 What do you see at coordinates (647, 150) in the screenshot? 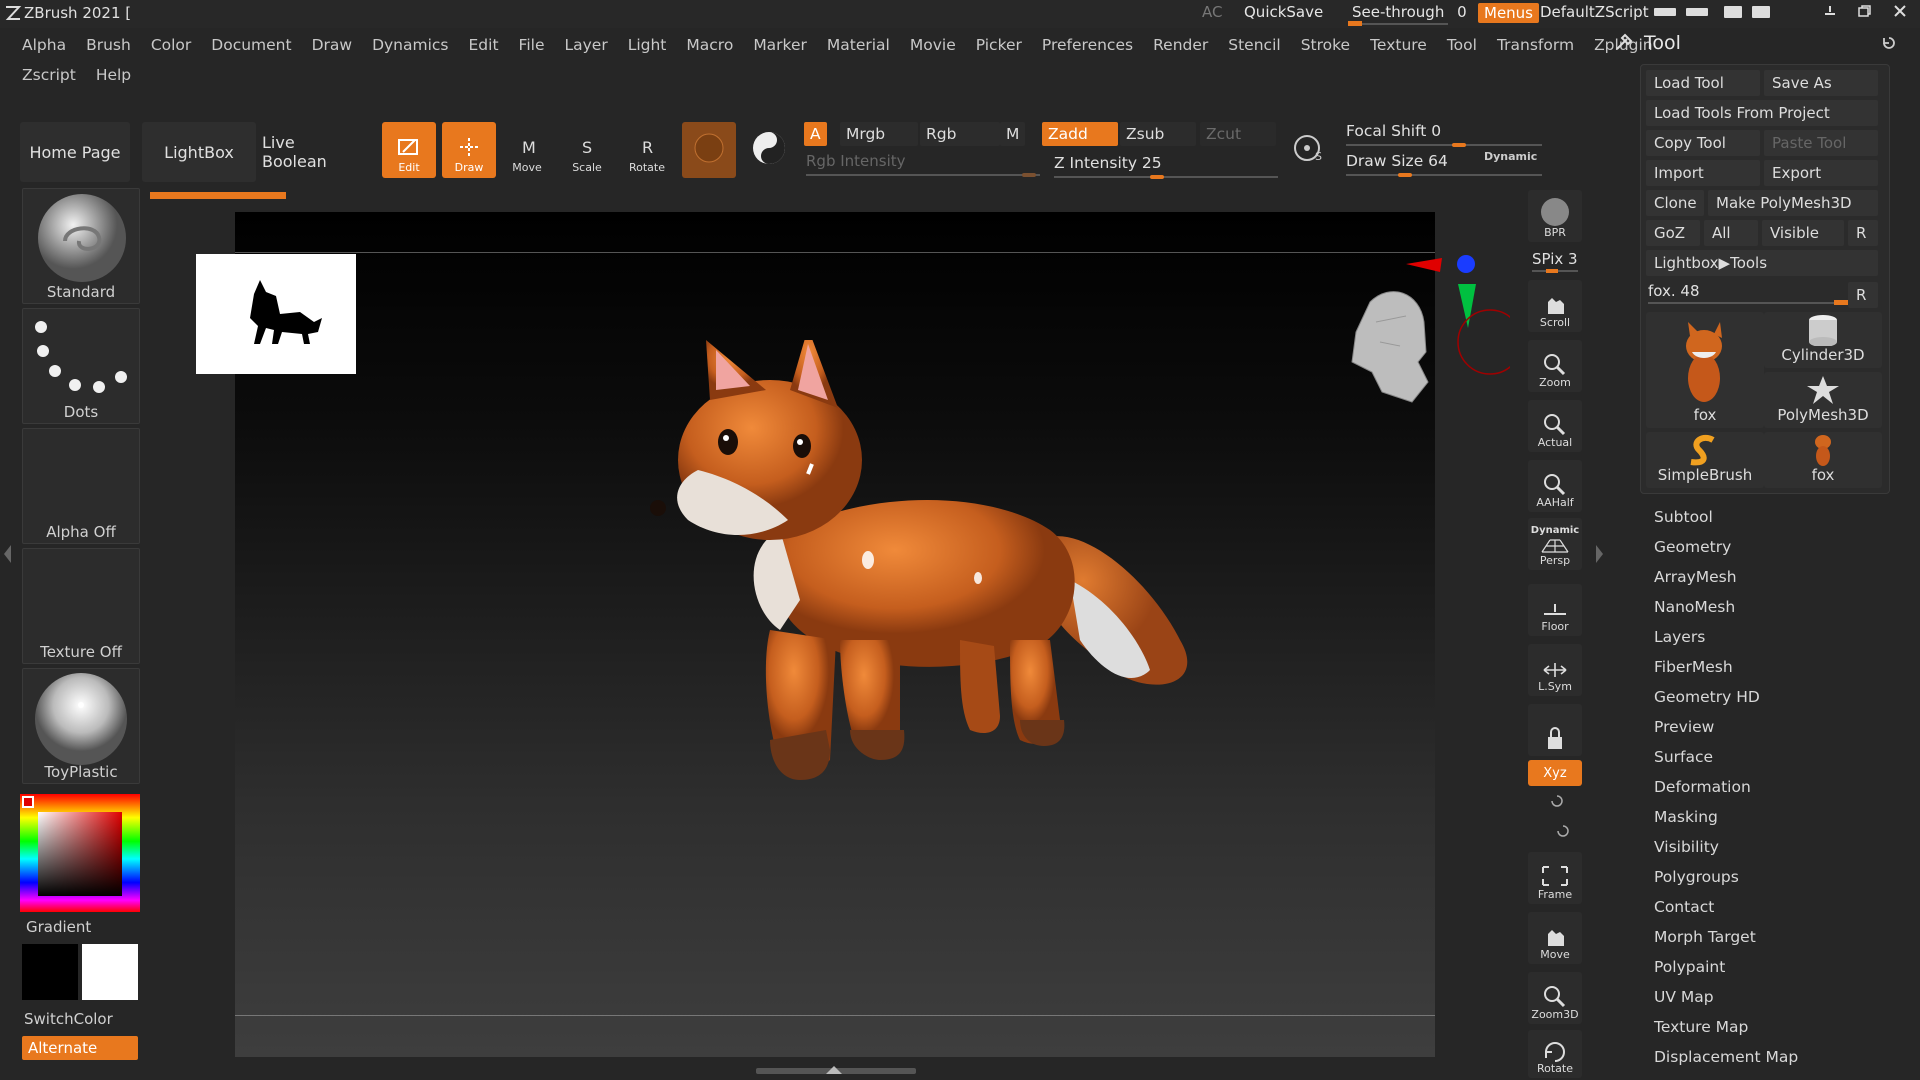
I see `rotate-mode-button: R Rotate` at bounding box center [647, 150].